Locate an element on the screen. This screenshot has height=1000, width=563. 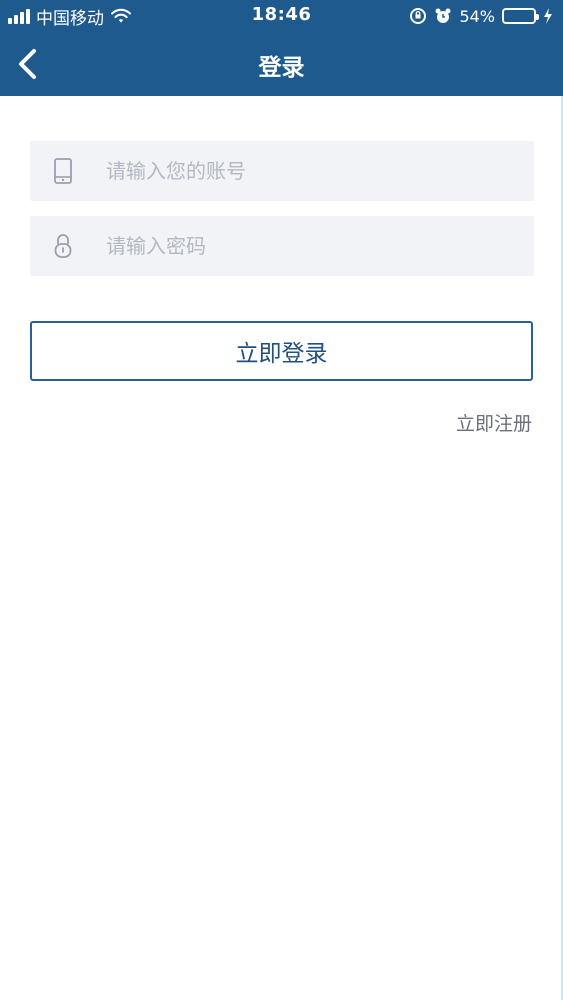
password-input is located at coordinates (315, 246).